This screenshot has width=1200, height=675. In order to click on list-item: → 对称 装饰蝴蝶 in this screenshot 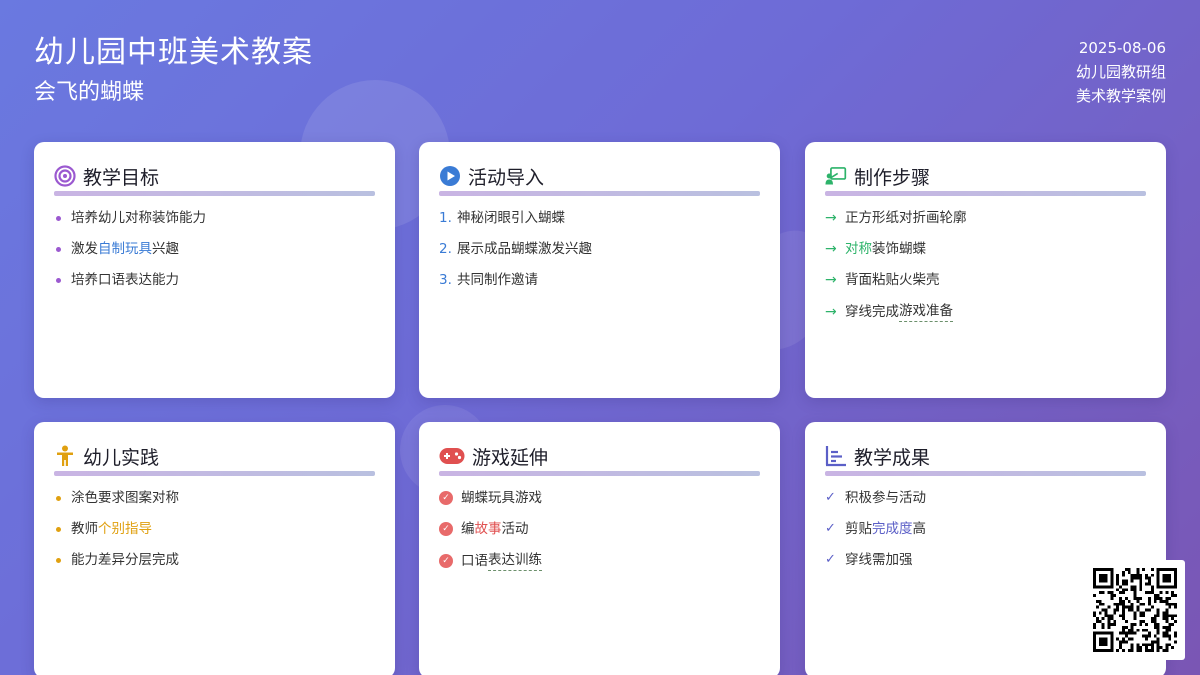, I will do `click(875, 249)`.